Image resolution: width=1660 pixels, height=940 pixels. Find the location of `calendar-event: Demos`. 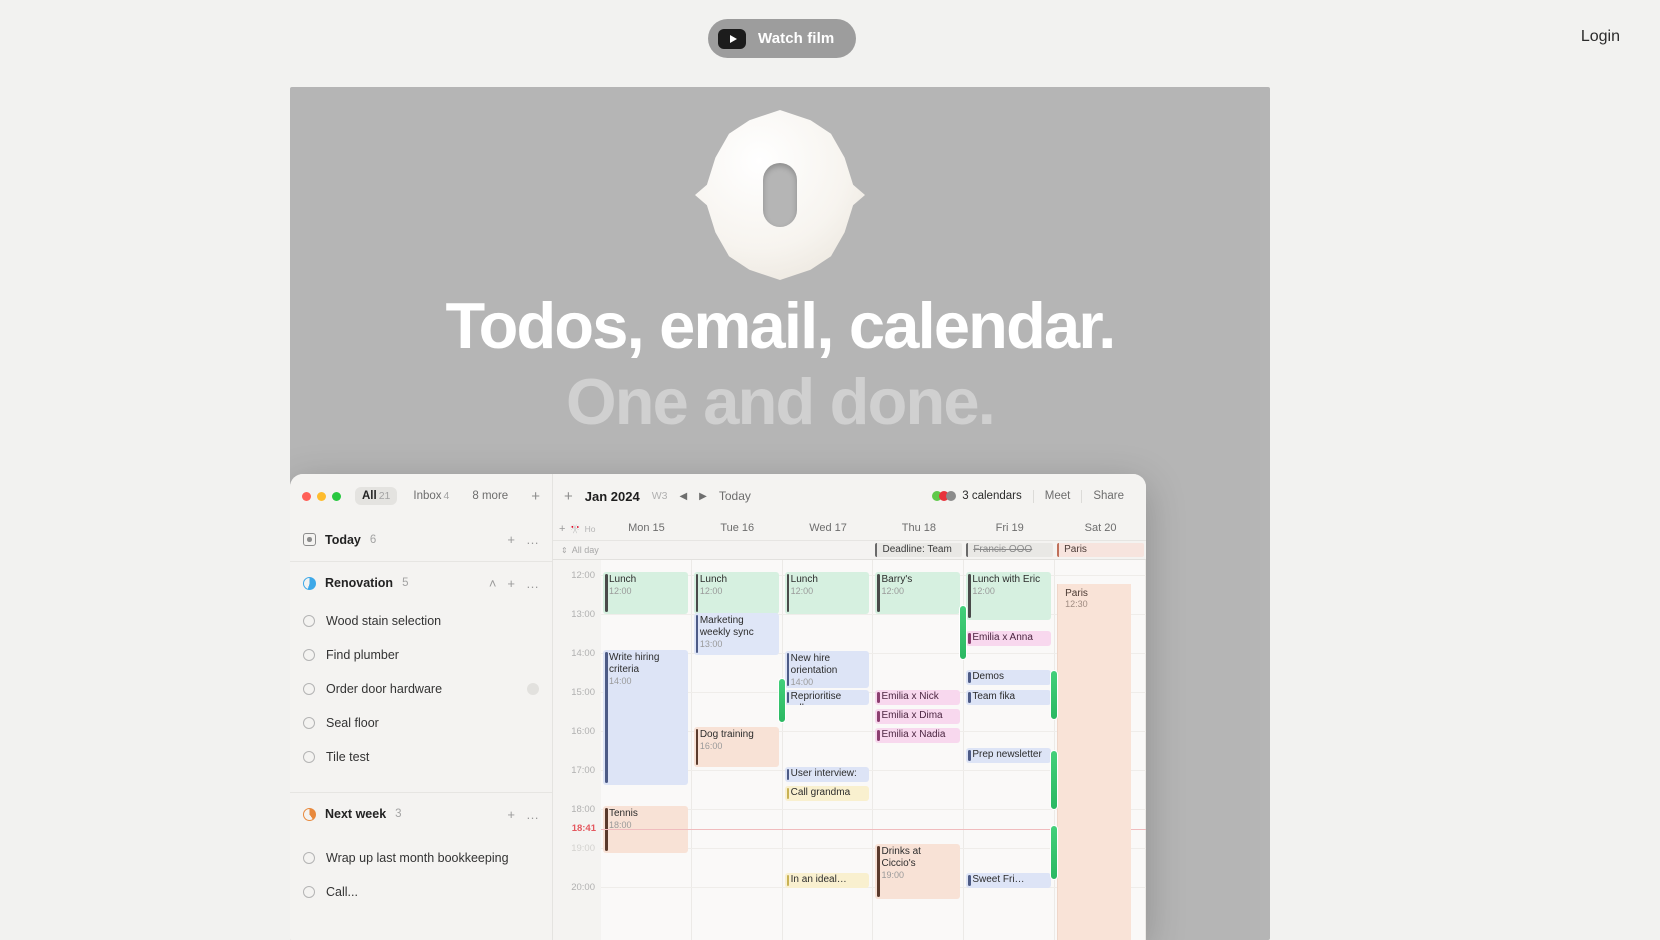

calendar-event: Demos is located at coordinates (1009, 677).